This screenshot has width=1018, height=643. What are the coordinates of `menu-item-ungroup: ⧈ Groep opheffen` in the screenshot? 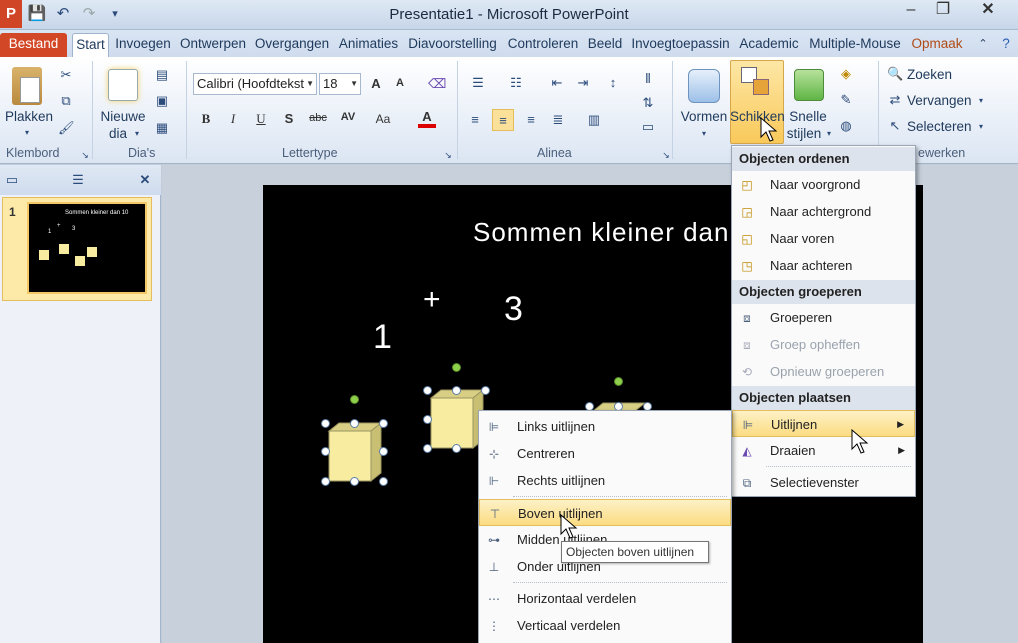 It's located at (823, 344).